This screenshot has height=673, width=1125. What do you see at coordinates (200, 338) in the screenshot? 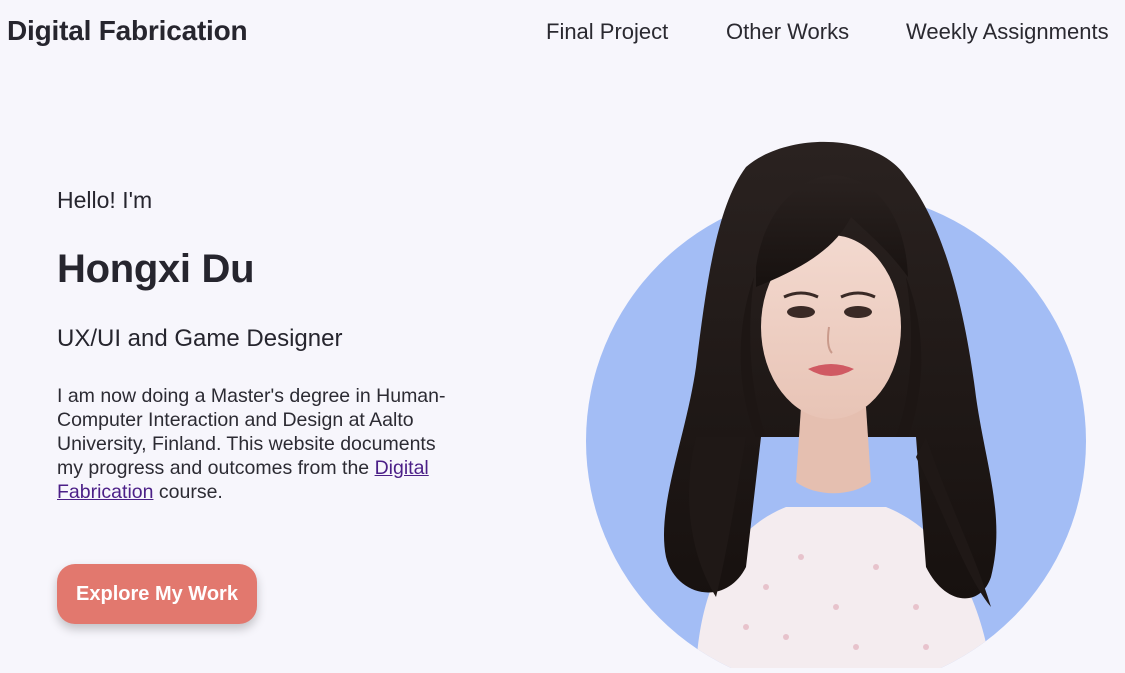
I see `hero-role: UX/UI and Game Designer` at bounding box center [200, 338].